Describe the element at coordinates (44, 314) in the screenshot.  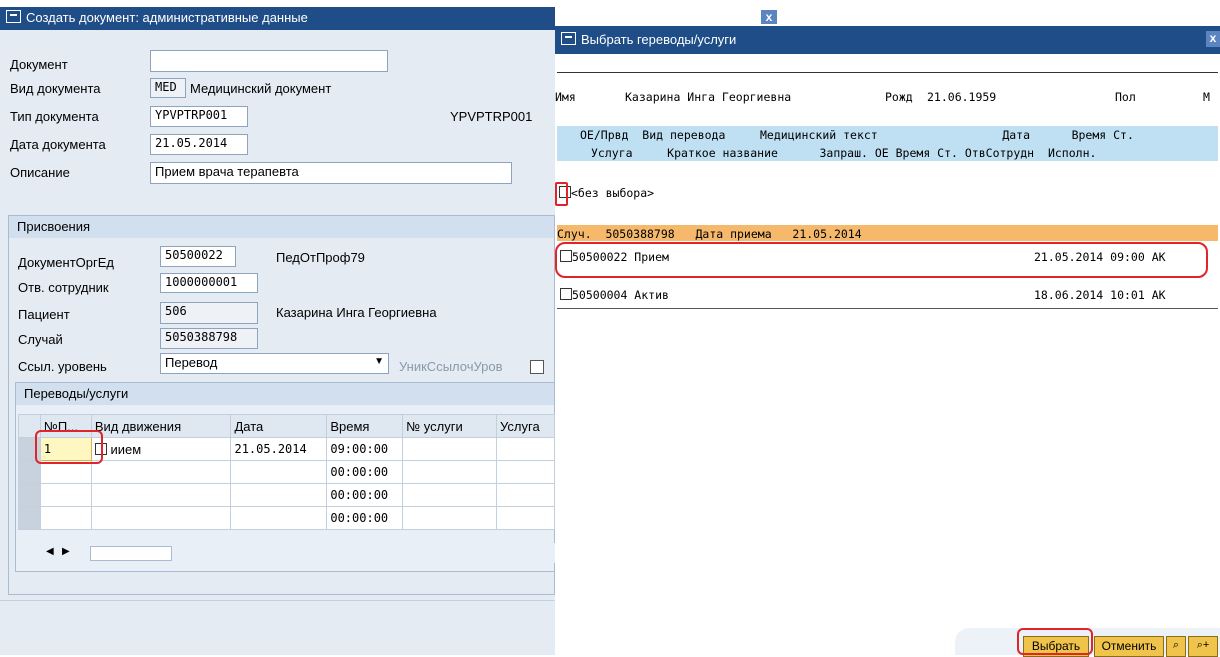
I see `patient-label: Пациент` at that location.